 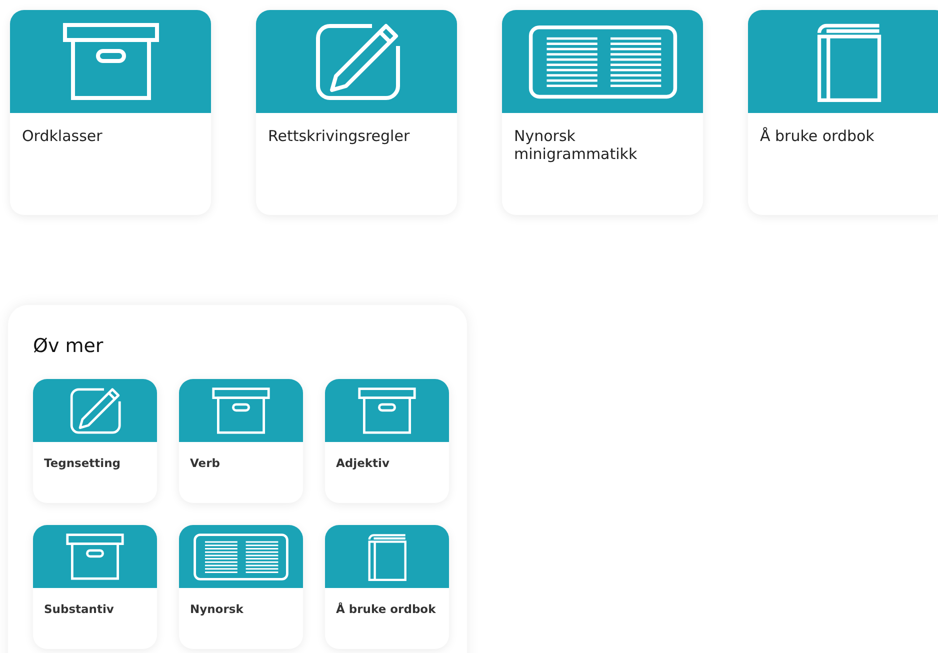 What do you see at coordinates (62, 136) in the screenshot?
I see `card-title: Ordklasser` at bounding box center [62, 136].